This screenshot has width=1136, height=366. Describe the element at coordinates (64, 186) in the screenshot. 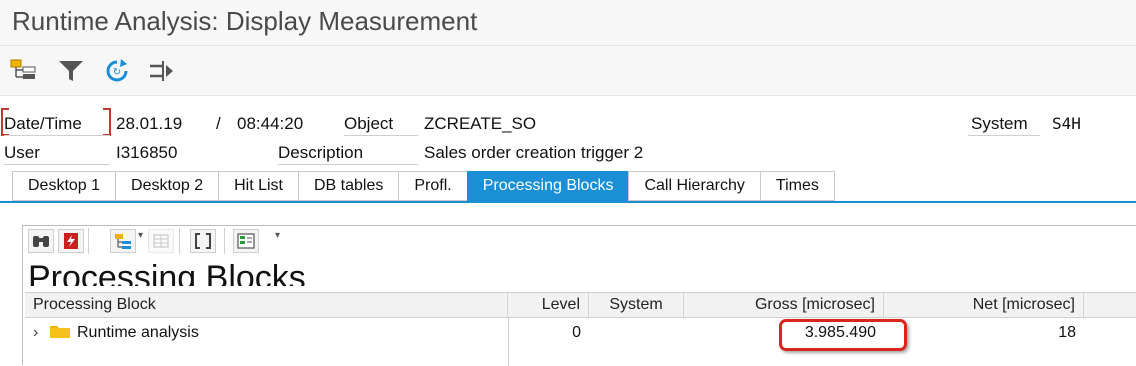

I see `tab-desktop-1: Desktop 1` at that location.